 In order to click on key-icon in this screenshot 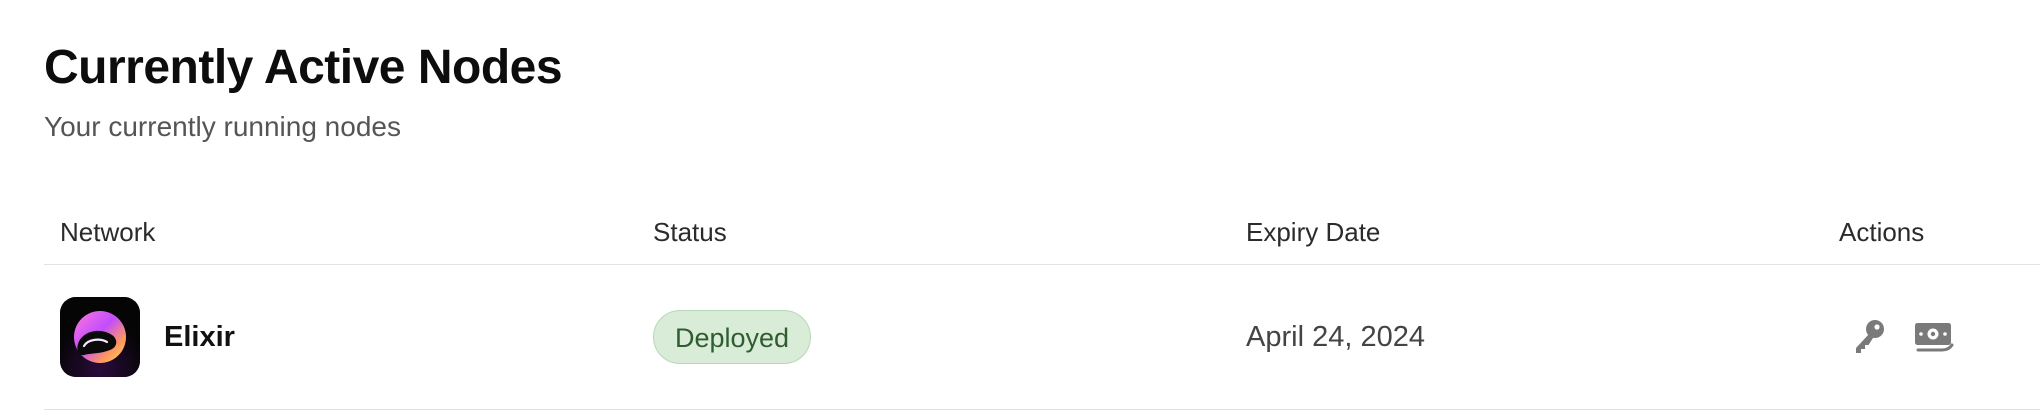, I will do `click(1868, 337)`.